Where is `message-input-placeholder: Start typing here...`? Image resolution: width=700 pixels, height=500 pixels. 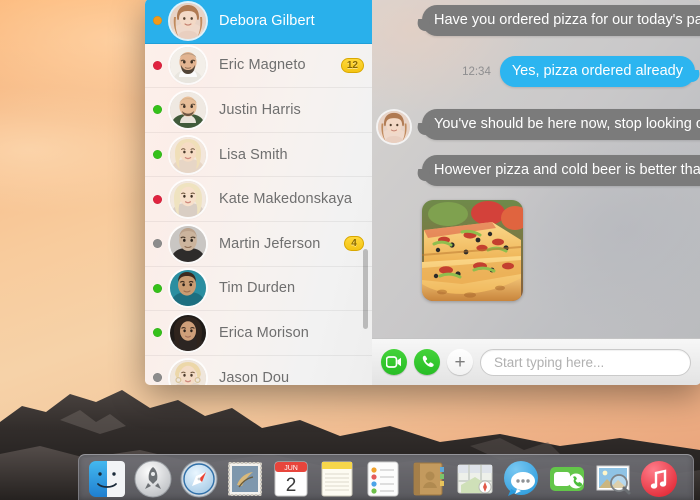
message-input-placeholder: Start typing here... is located at coordinates (549, 362).